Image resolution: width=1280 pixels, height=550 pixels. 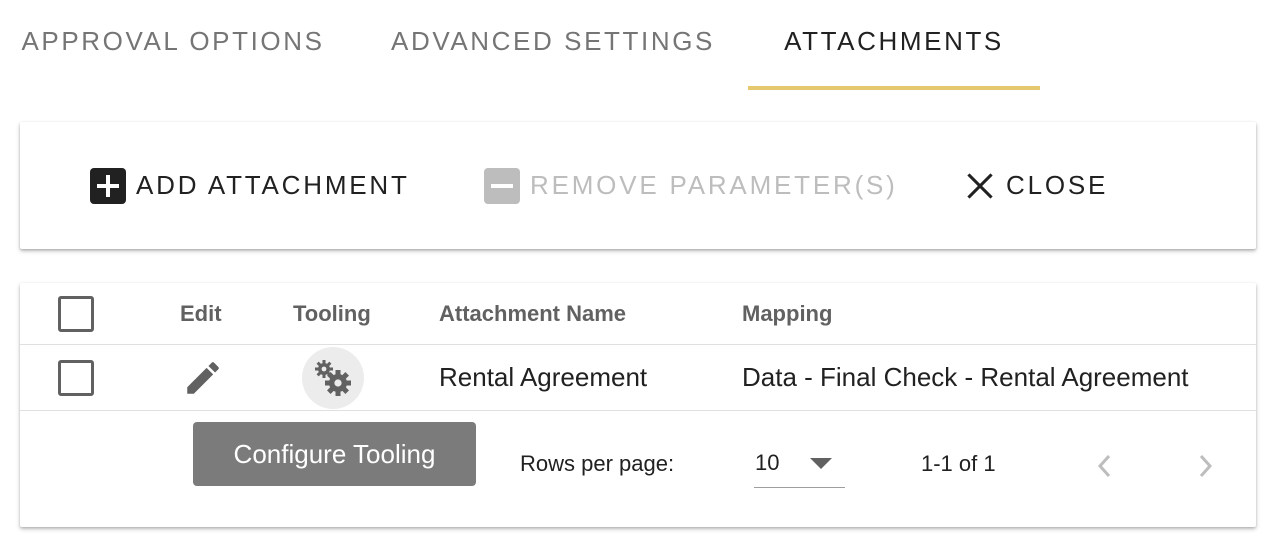 I want to click on close-icon, so click(x=980, y=185).